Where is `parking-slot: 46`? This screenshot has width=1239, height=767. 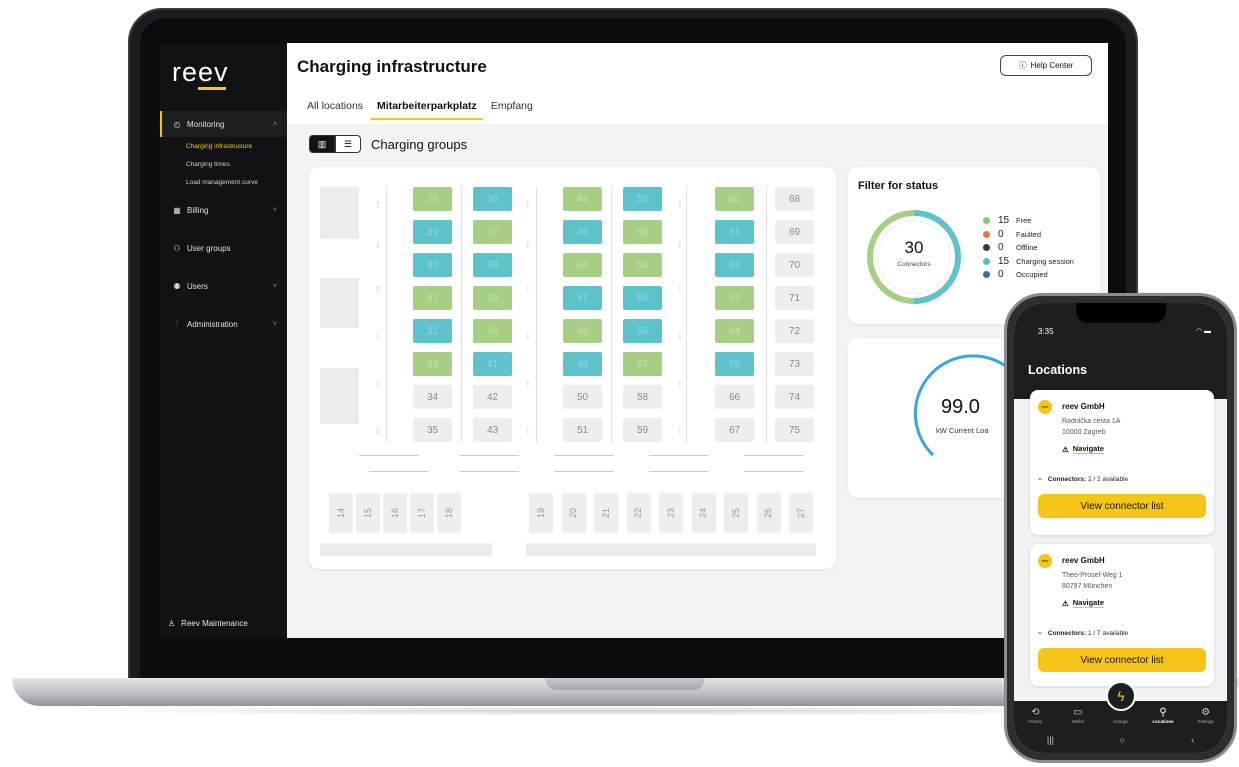 parking-slot: 46 is located at coordinates (582, 265).